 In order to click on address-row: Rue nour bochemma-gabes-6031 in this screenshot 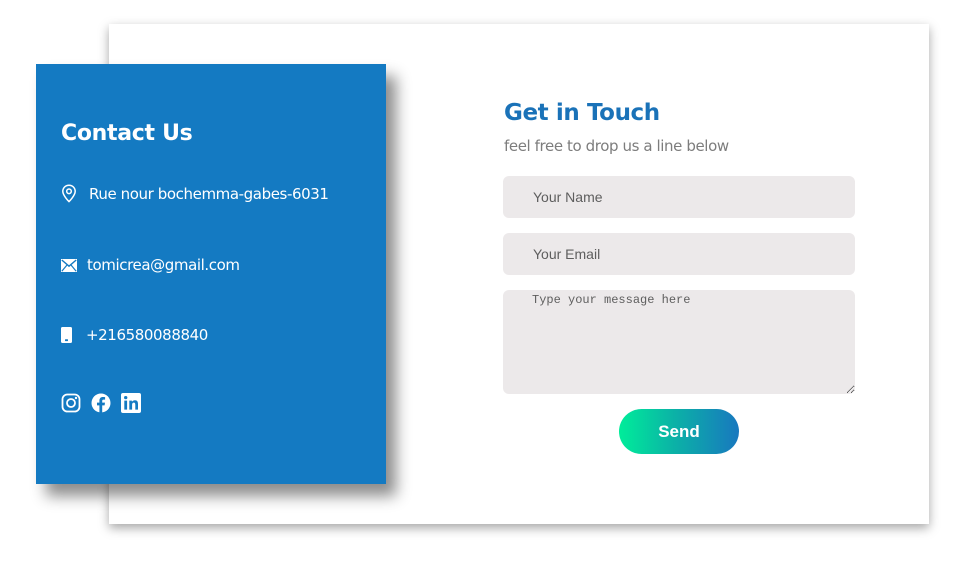, I will do `click(195, 193)`.